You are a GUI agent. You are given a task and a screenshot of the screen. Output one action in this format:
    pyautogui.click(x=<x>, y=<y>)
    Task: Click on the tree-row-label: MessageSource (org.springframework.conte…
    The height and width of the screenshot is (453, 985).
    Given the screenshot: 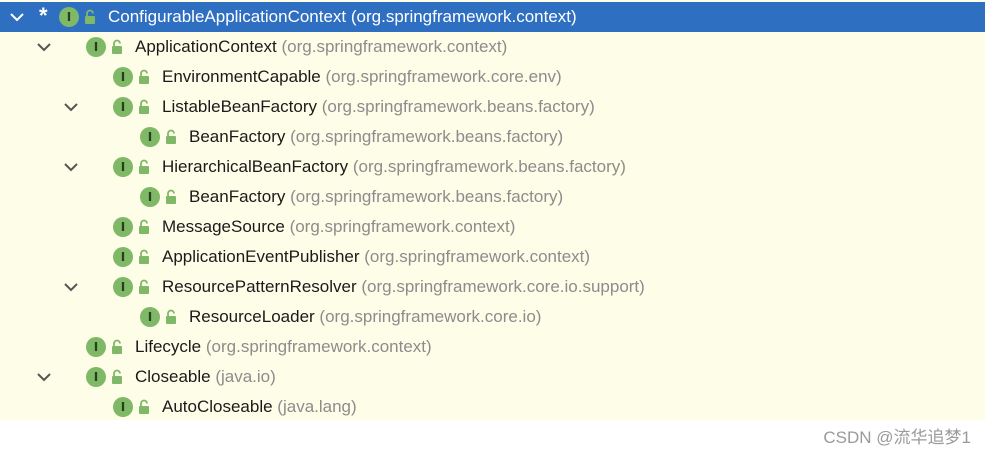 What is the action you would take?
    pyautogui.click(x=338, y=227)
    